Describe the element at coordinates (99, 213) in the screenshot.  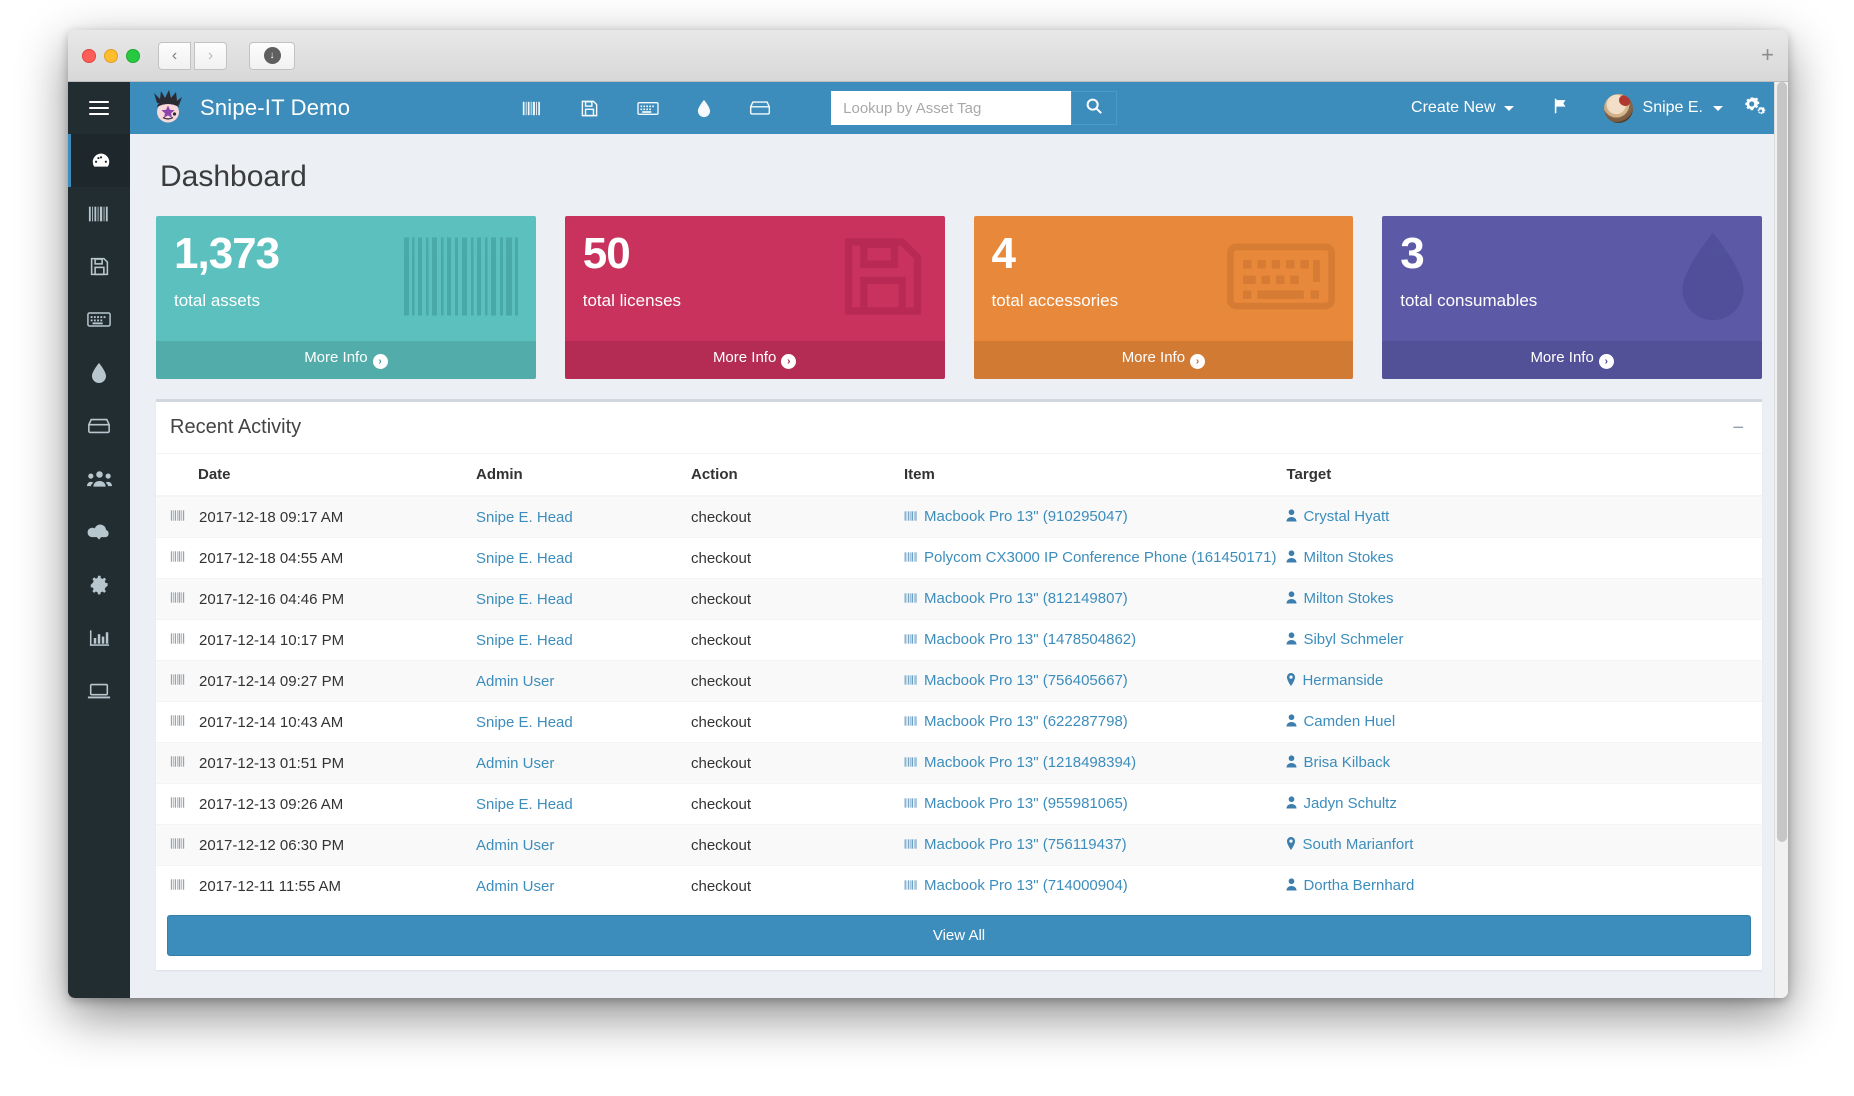
I see `sidebar-item-assets` at that location.